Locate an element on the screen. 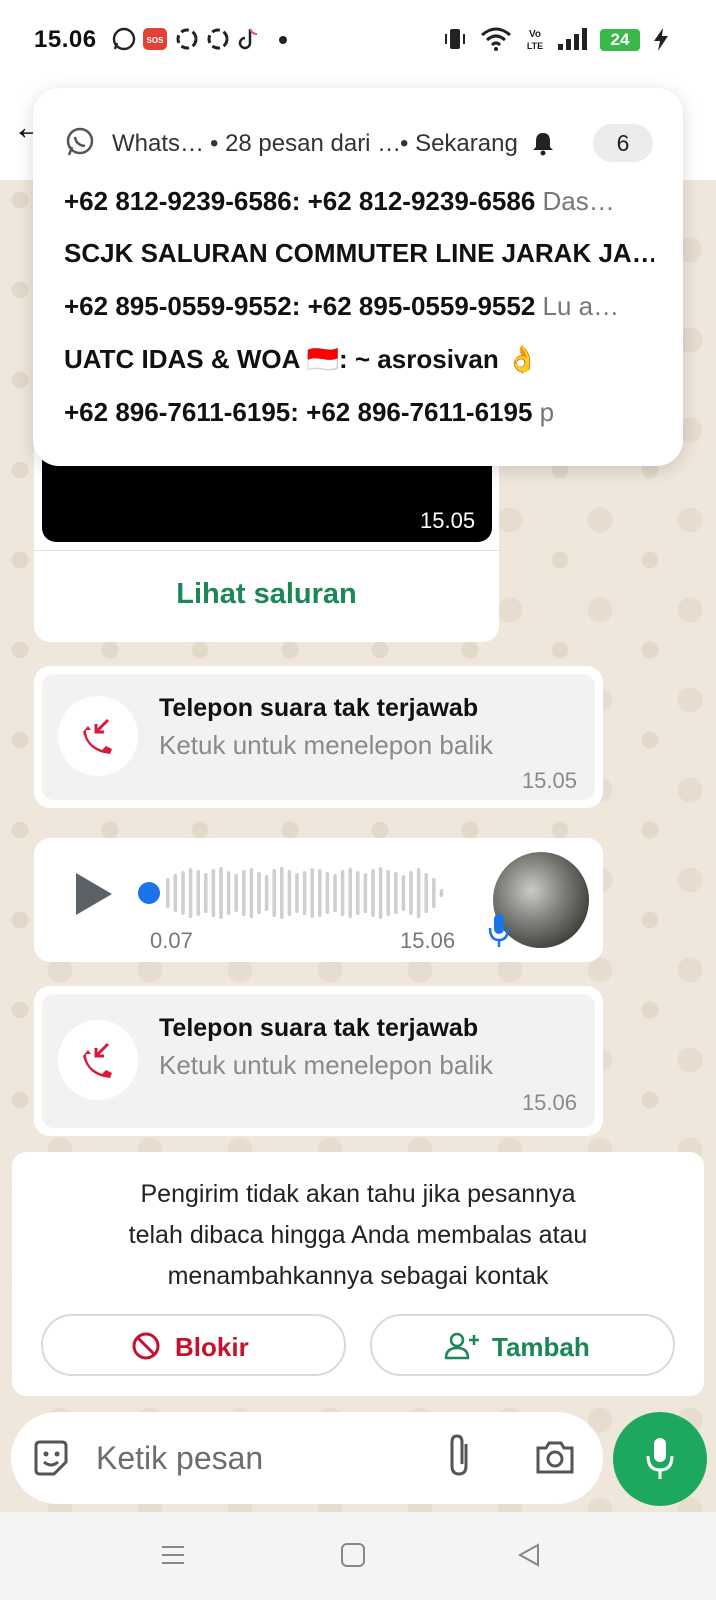 The width and height of the screenshot is (716, 1600). svg-text: LTE is located at coordinates (535, 46).